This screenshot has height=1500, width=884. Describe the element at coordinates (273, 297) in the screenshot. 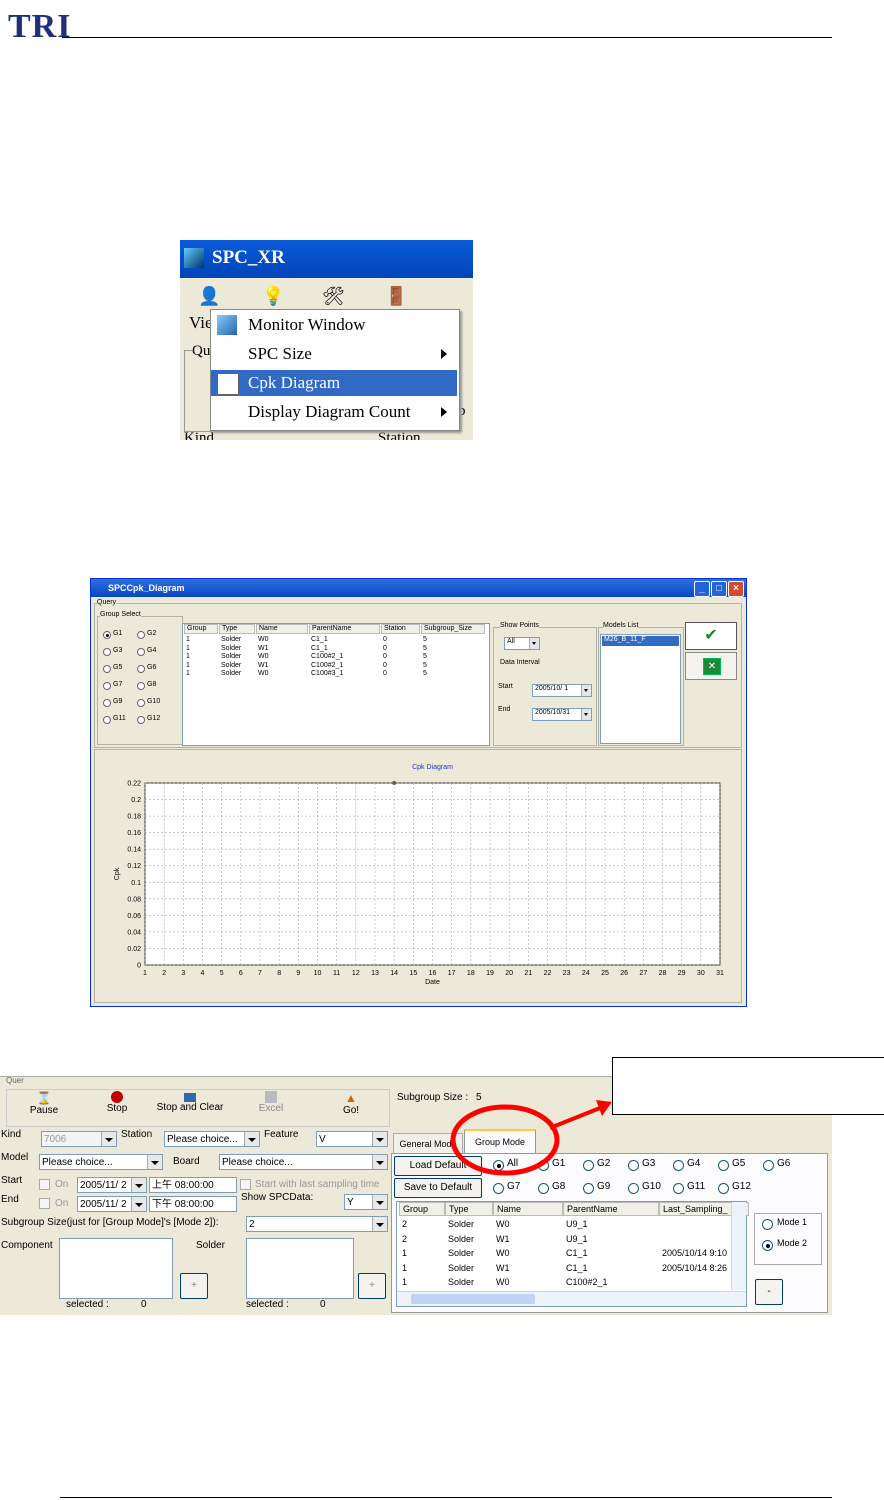

I see `info-icon: 💡` at that location.